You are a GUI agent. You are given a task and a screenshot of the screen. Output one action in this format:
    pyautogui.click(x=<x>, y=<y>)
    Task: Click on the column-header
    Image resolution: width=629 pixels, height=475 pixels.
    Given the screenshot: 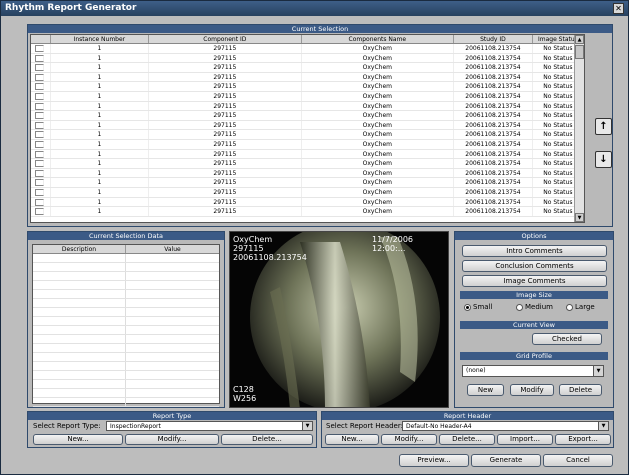 What is the action you would take?
    pyautogui.click(x=41, y=39)
    